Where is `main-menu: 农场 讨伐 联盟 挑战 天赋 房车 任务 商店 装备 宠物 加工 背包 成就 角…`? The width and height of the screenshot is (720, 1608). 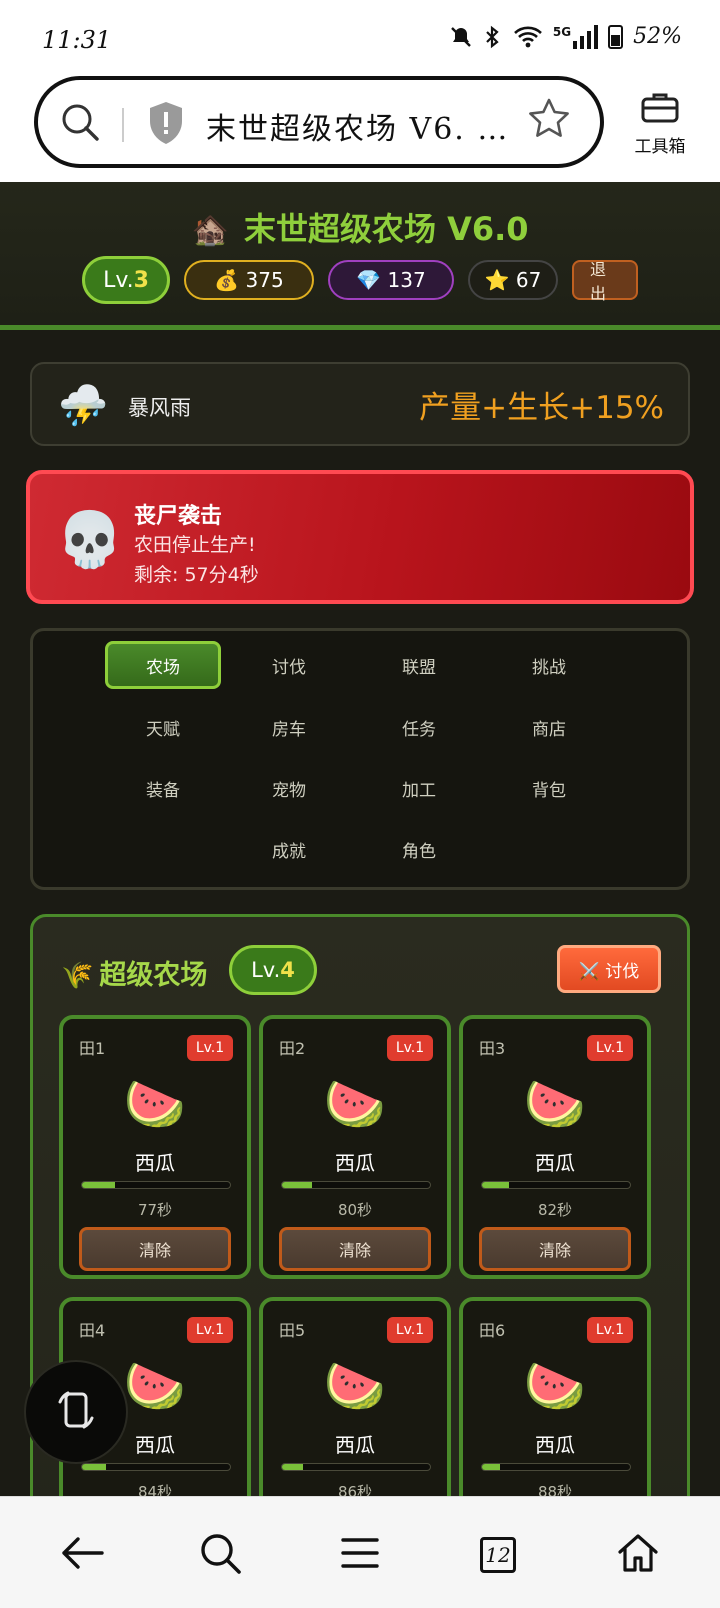
main-menu: 农场 讨伐 联盟 挑战 天赋 房车 任务 商店 装备 宠物 加工 背包 成就 角… is located at coordinates (360, 759).